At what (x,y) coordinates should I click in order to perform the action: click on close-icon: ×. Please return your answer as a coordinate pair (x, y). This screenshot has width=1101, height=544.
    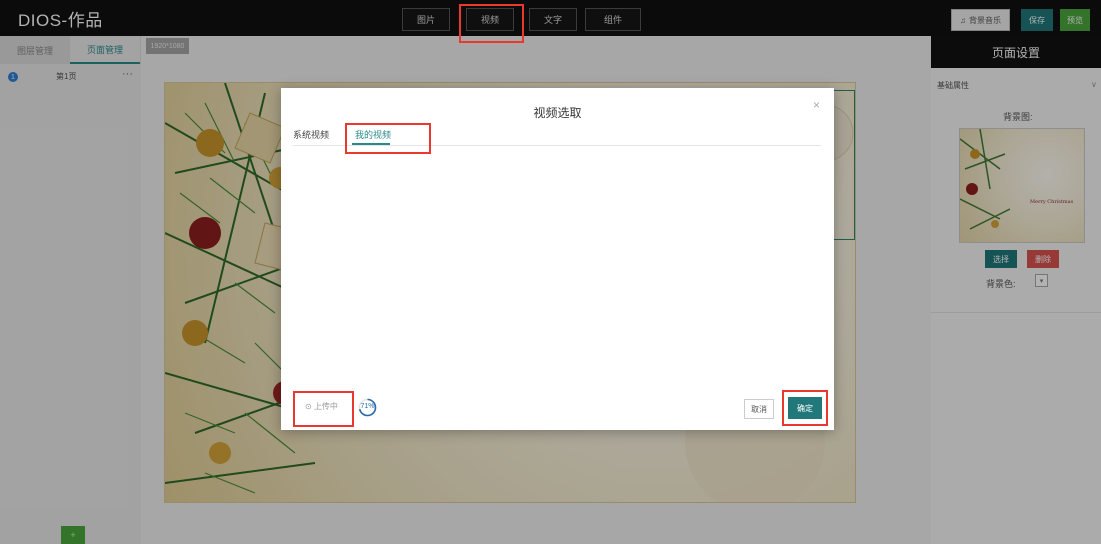
    Looking at the image, I should click on (816, 105).